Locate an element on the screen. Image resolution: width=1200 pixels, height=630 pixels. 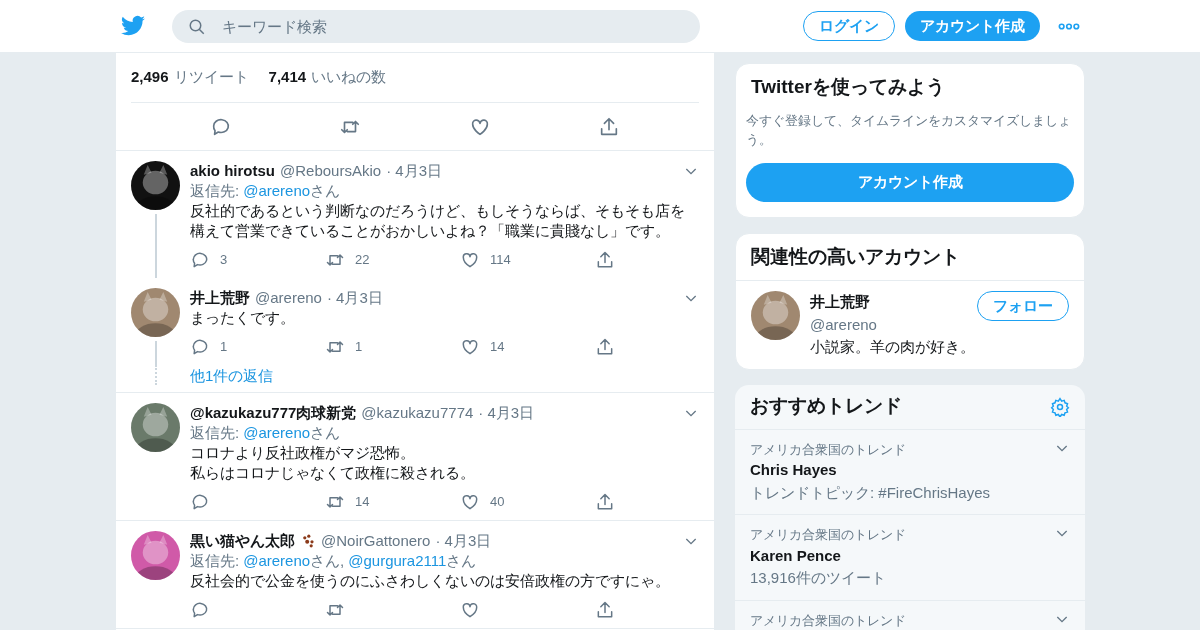
trend-name: Karen Pence is located at coordinates (910, 555).